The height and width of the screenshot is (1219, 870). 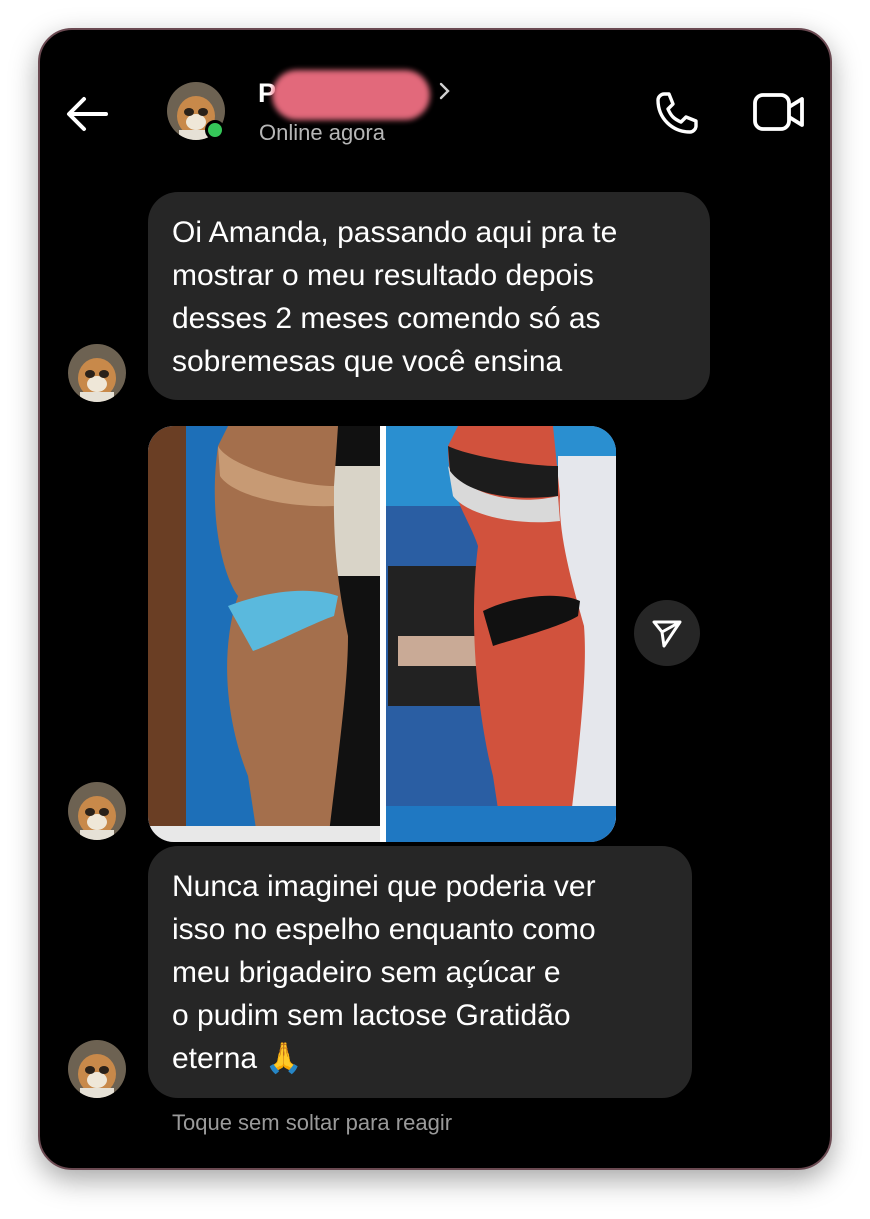 I want to click on video-camera-icon, so click(x=779, y=112).